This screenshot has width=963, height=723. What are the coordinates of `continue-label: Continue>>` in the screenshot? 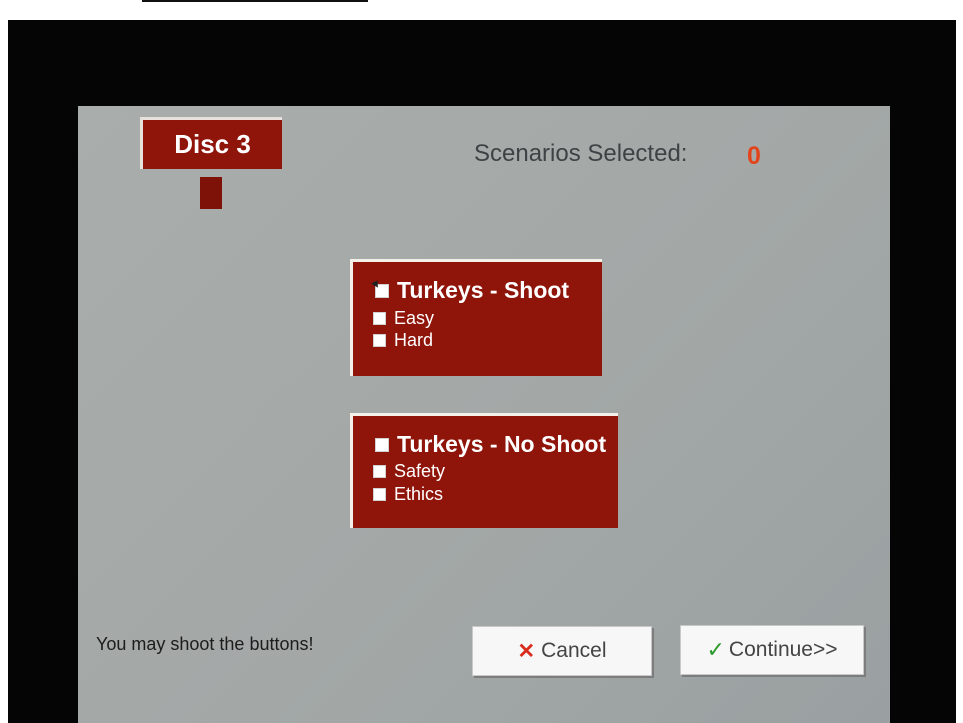 It's located at (783, 649).